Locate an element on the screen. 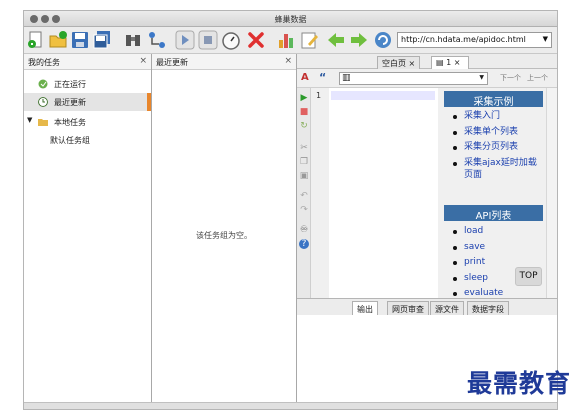 The height and width of the screenshot is (410, 586). tab-script-1: ▤ 1 × is located at coordinates (450, 62).